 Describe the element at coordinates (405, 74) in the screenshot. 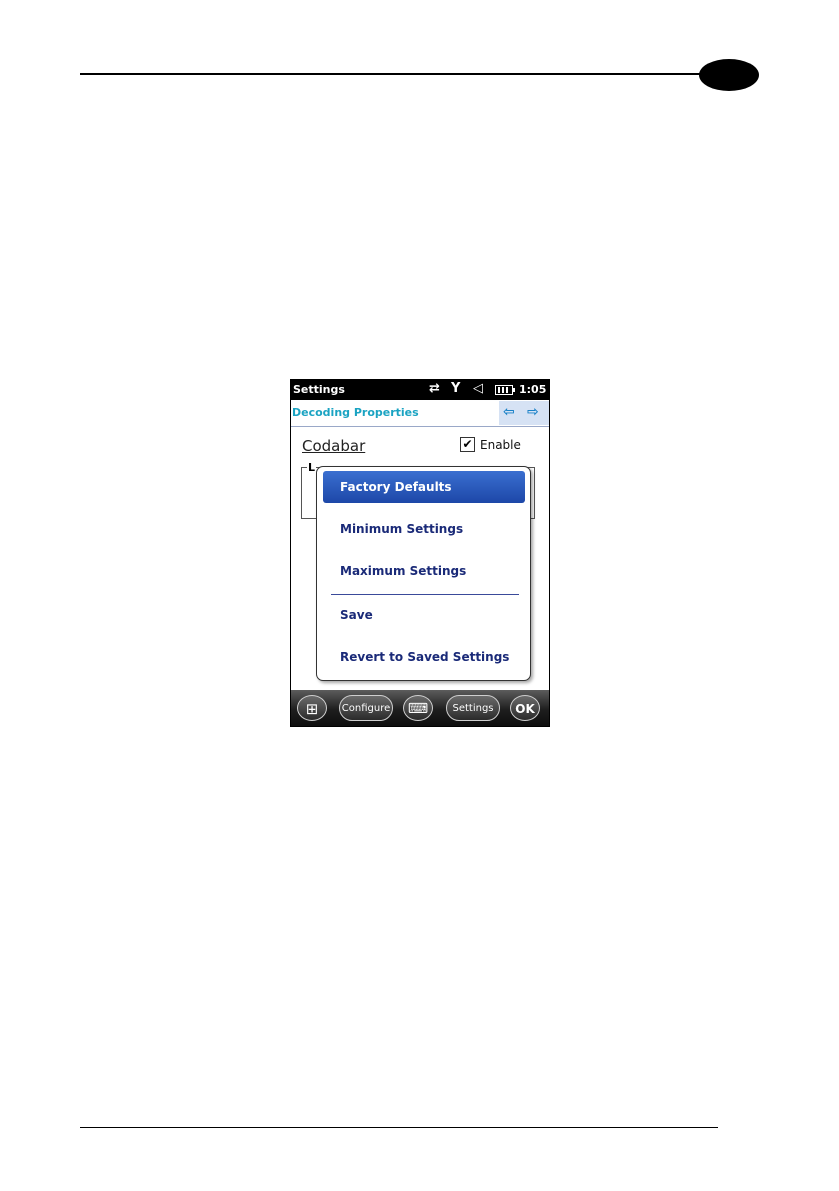

I see `top-rule` at that location.